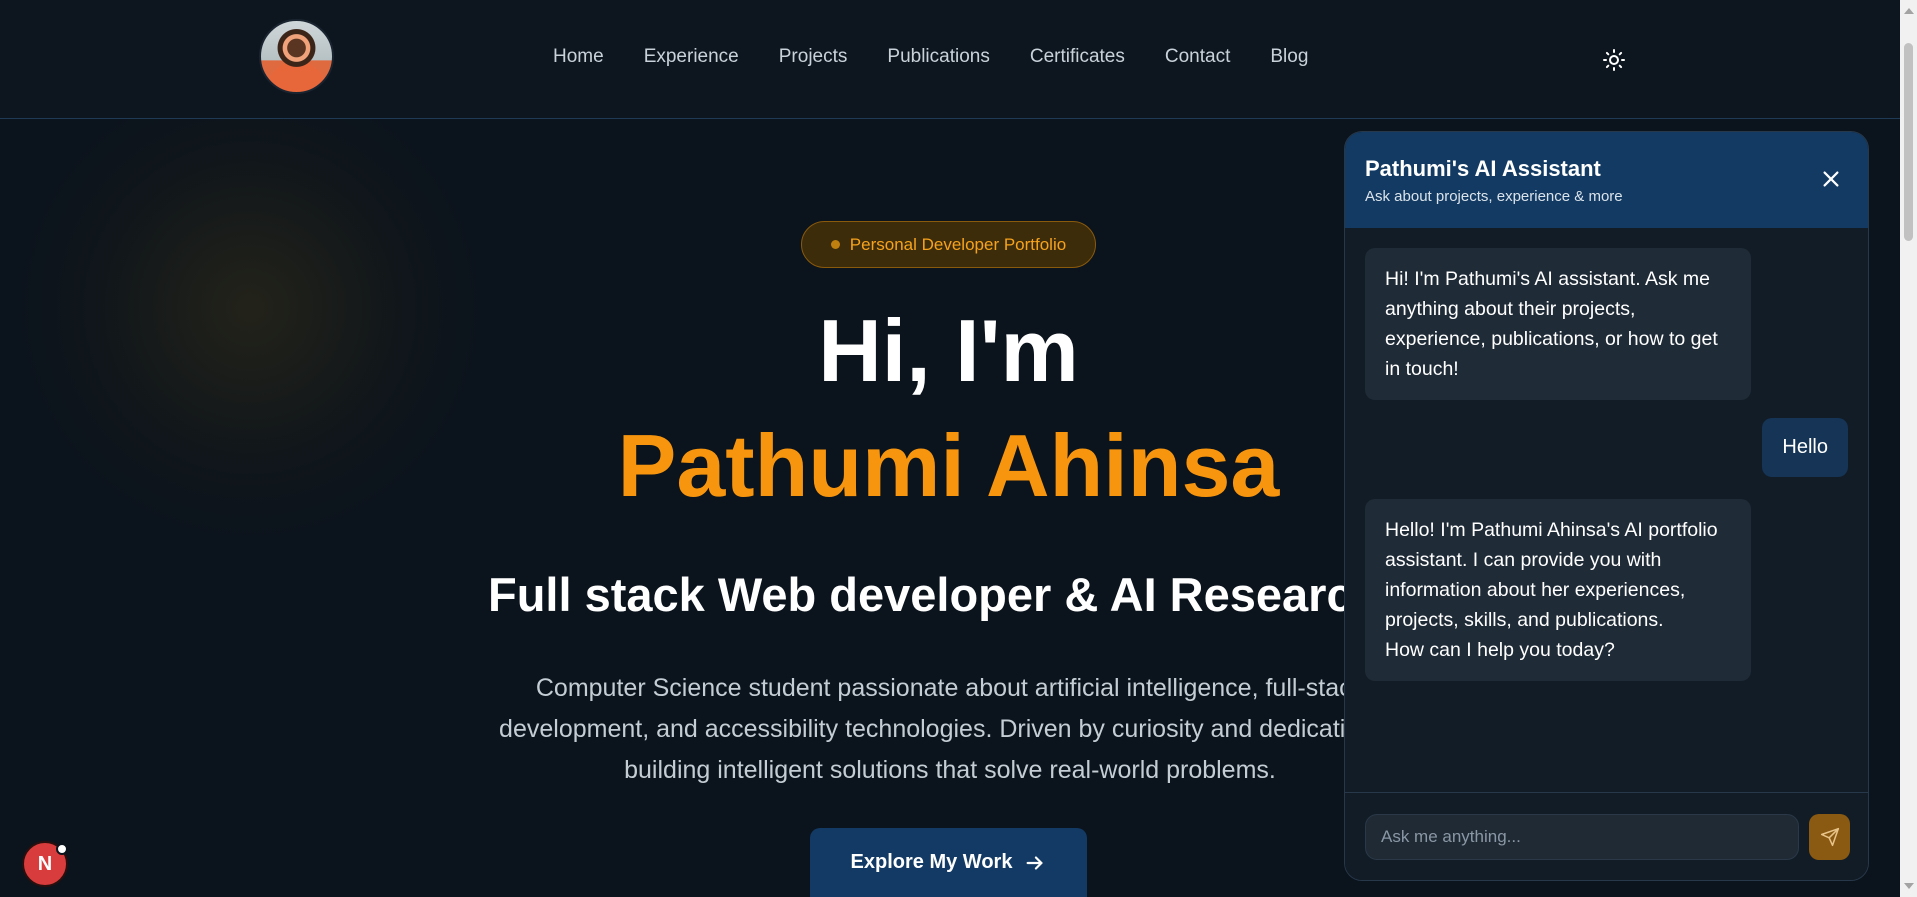  Describe the element at coordinates (1197, 57) in the screenshot. I see `nav-link-contact: Contact` at that location.